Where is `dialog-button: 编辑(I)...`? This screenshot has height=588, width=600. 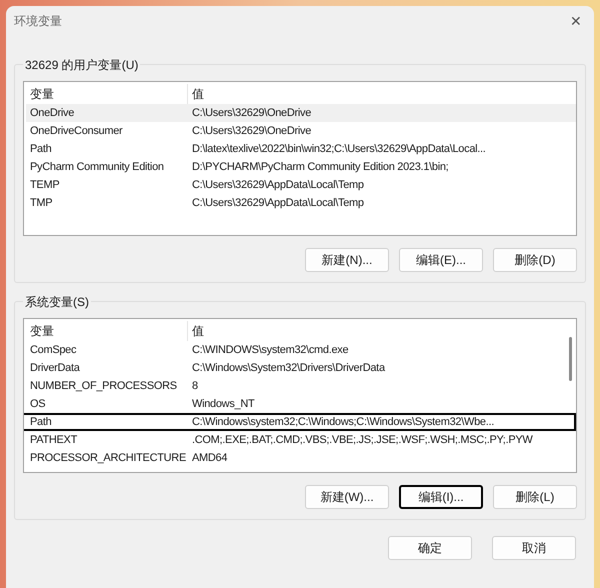 dialog-button: 编辑(I)... is located at coordinates (441, 497).